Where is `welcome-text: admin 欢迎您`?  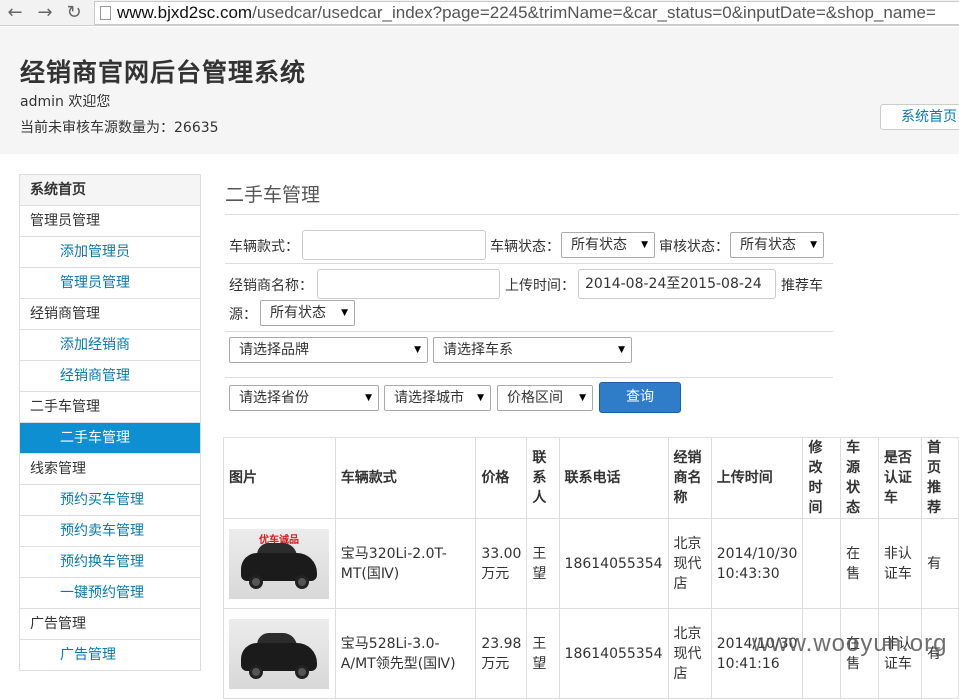 welcome-text: admin 欢迎您 is located at coordinates (65, 102).